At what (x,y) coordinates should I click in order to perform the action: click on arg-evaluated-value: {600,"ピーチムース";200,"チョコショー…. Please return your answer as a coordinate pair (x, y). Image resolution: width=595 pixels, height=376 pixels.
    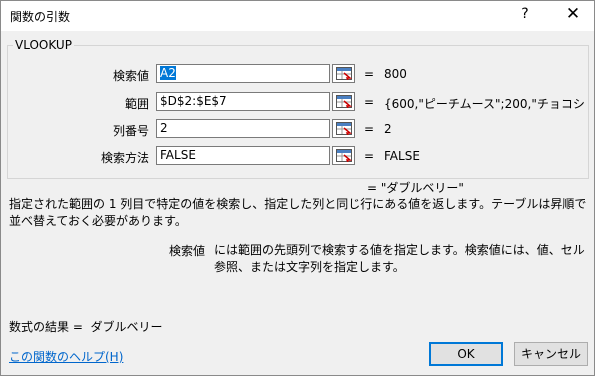
    Looking at the image, I should click on (484, 104).